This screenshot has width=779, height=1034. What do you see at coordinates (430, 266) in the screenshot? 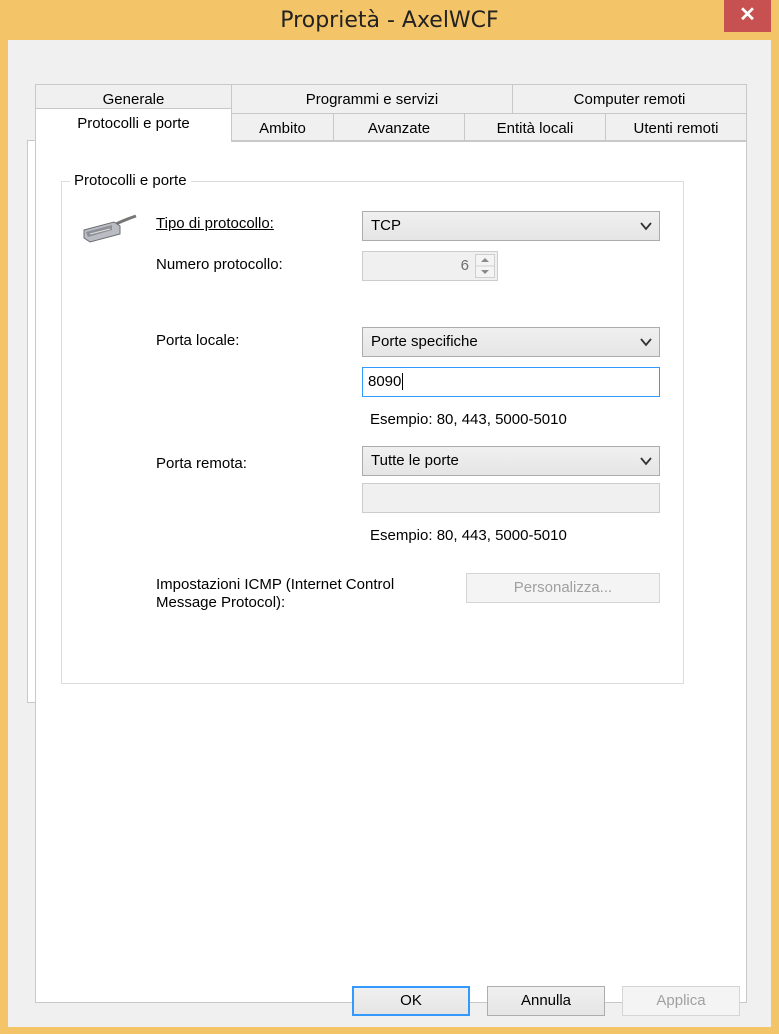
I see `protocol-number-spinner: 6` at bounding box center [430, 266].